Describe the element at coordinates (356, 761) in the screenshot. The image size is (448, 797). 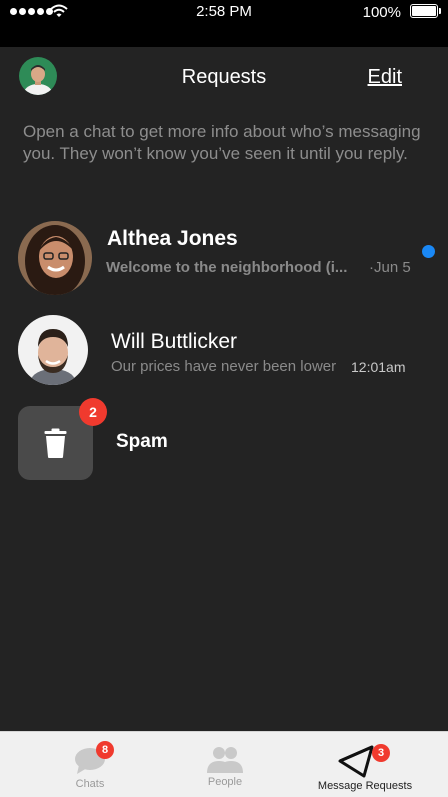
I see `paper-plane-icon` at that location.